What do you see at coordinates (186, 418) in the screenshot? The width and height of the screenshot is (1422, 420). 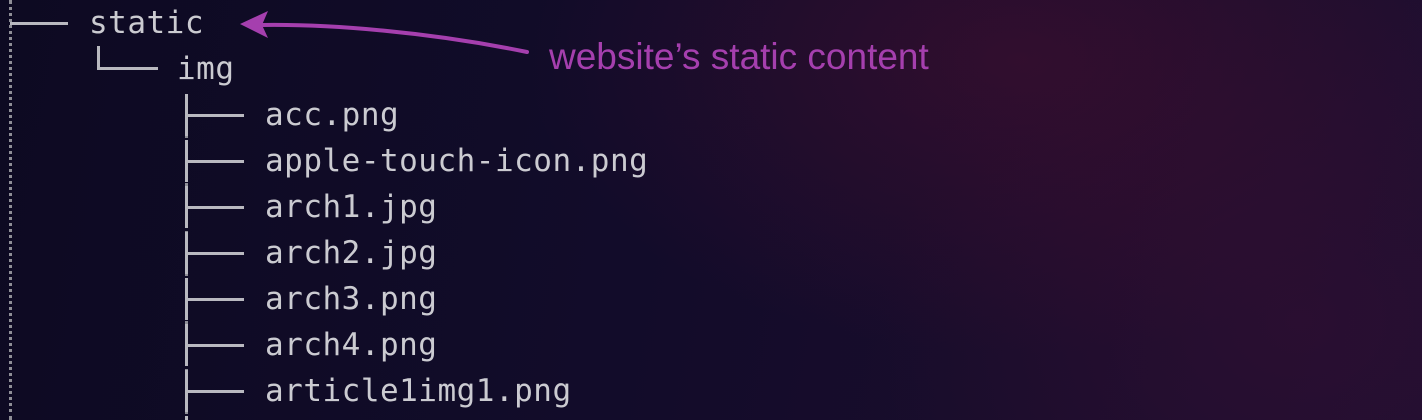 I see `tree-tee-connector` at bounding box center [186, 418].